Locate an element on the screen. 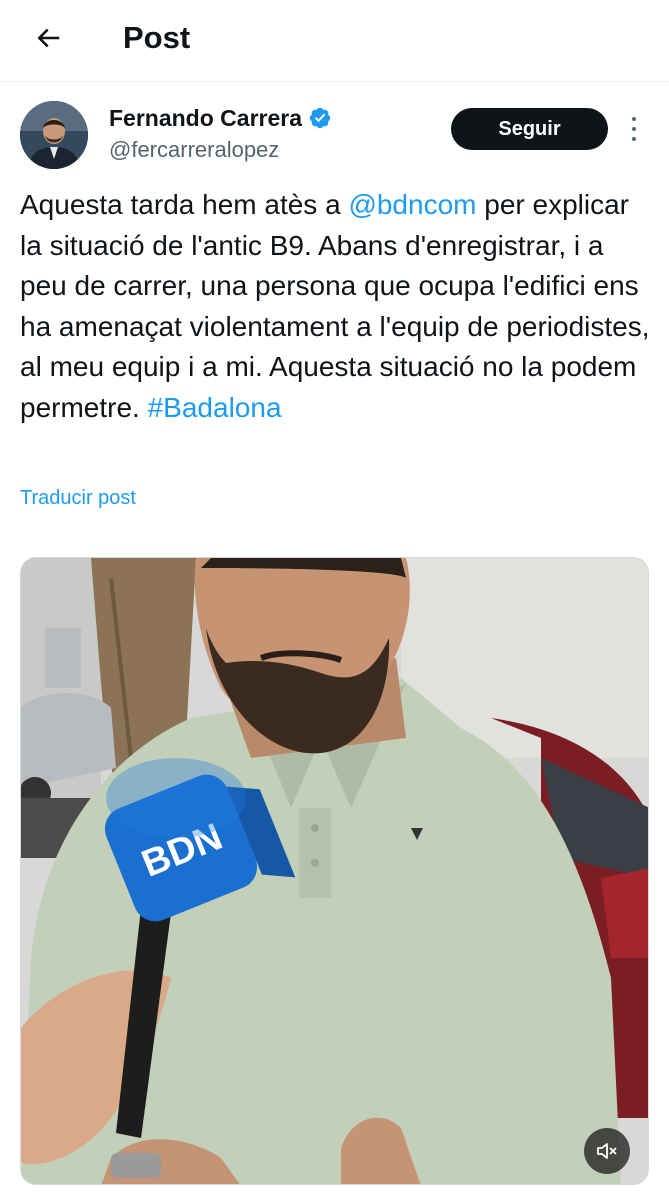  page-title: Post is located at coordinates (157, 37).